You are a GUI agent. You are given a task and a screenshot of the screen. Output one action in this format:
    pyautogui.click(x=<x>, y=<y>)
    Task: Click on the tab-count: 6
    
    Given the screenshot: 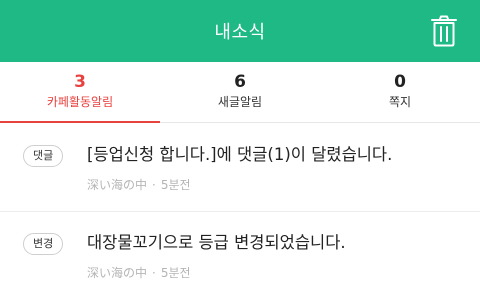 What is the action you would take?
    pyautogui.click(x=240, y=82)
    